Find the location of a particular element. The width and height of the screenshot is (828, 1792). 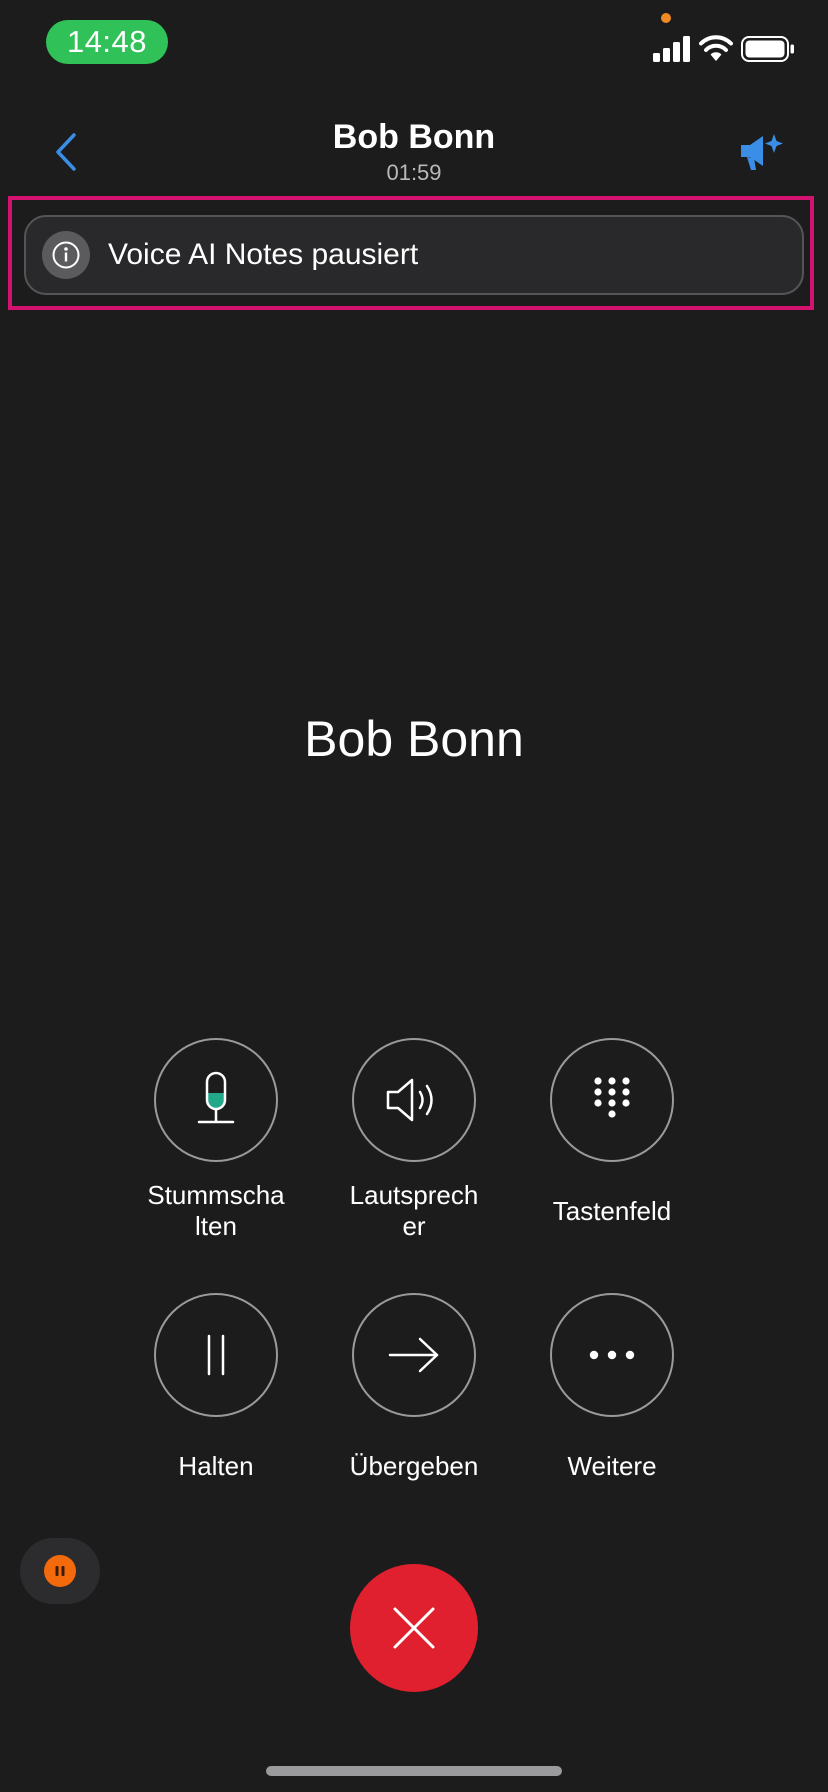

chevron-left-icon is located at coordinates (66, 152).